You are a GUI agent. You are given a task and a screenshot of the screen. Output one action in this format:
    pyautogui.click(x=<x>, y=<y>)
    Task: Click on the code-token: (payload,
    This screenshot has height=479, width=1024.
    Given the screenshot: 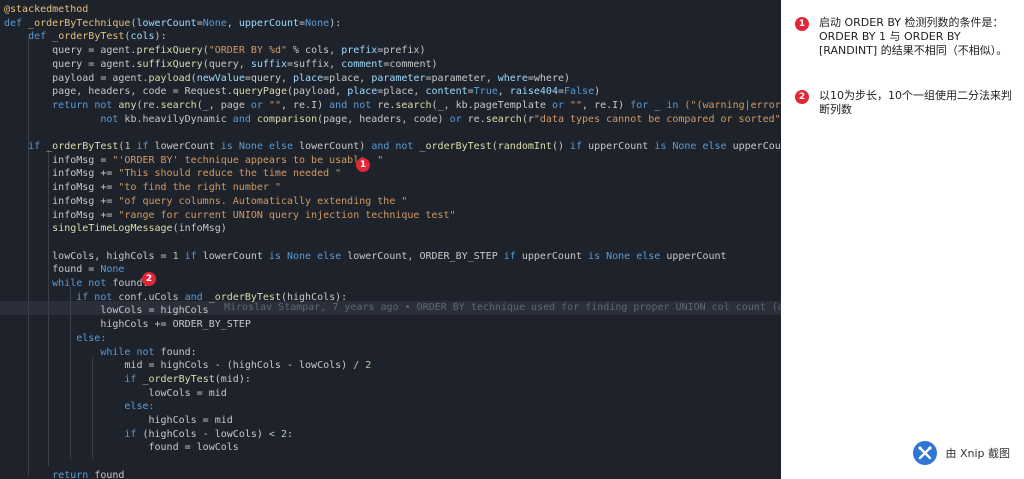 What is the action you would take?
    pyautogui.click(x=317, y=92)
    